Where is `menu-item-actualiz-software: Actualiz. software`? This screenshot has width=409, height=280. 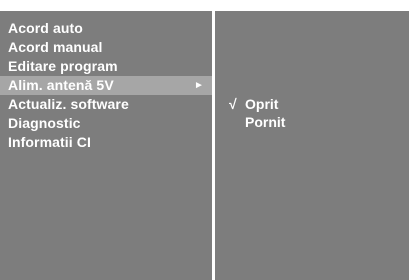
menu-item-actualiz-software: Actualiz. software is located at coordinates (106, 104).